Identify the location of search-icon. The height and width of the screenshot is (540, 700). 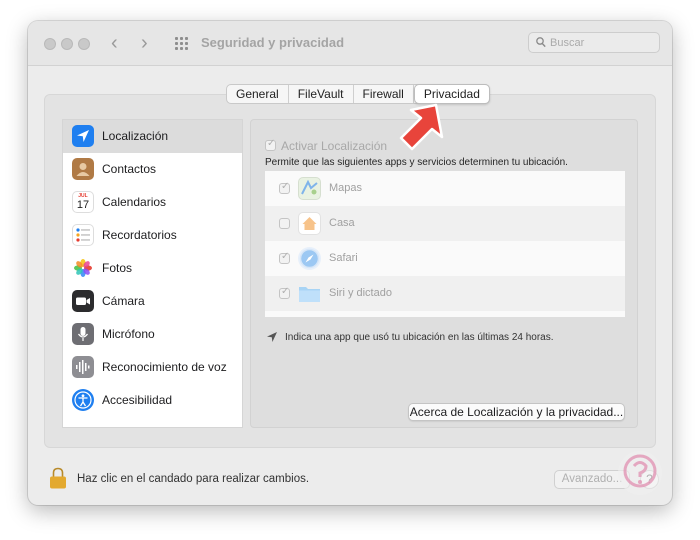
(541, 42).